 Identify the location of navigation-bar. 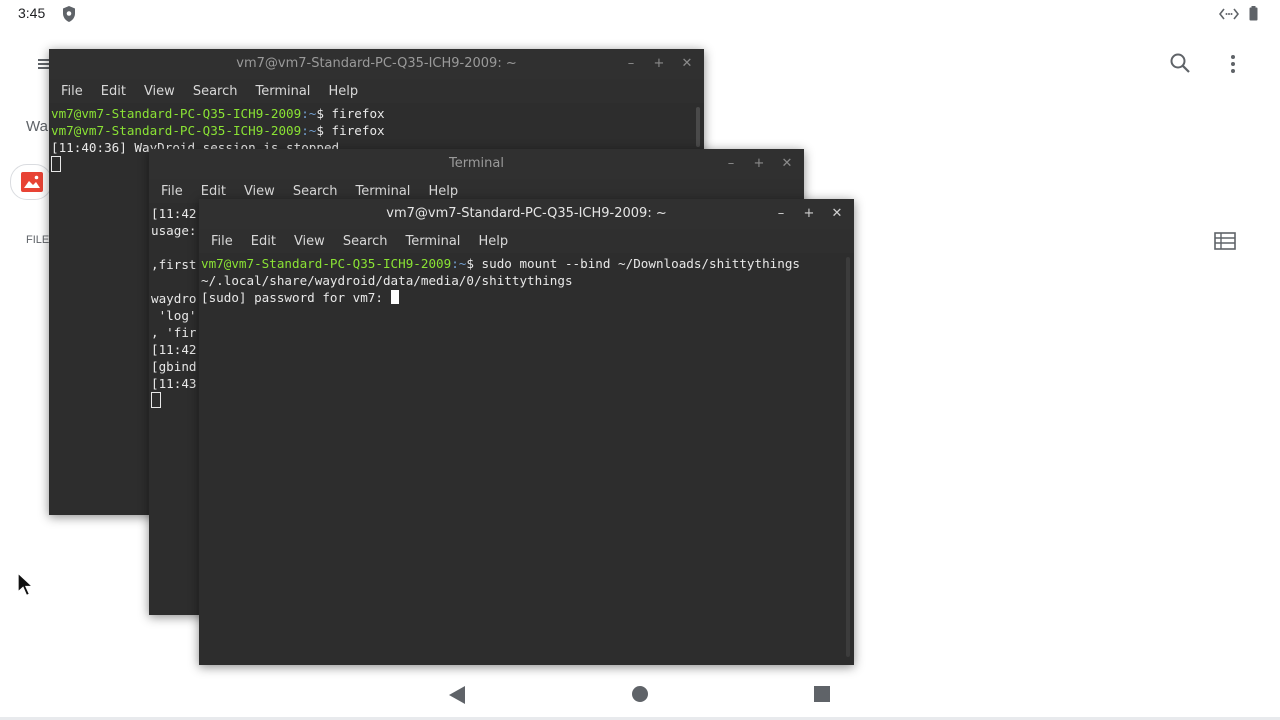
(640, 696).